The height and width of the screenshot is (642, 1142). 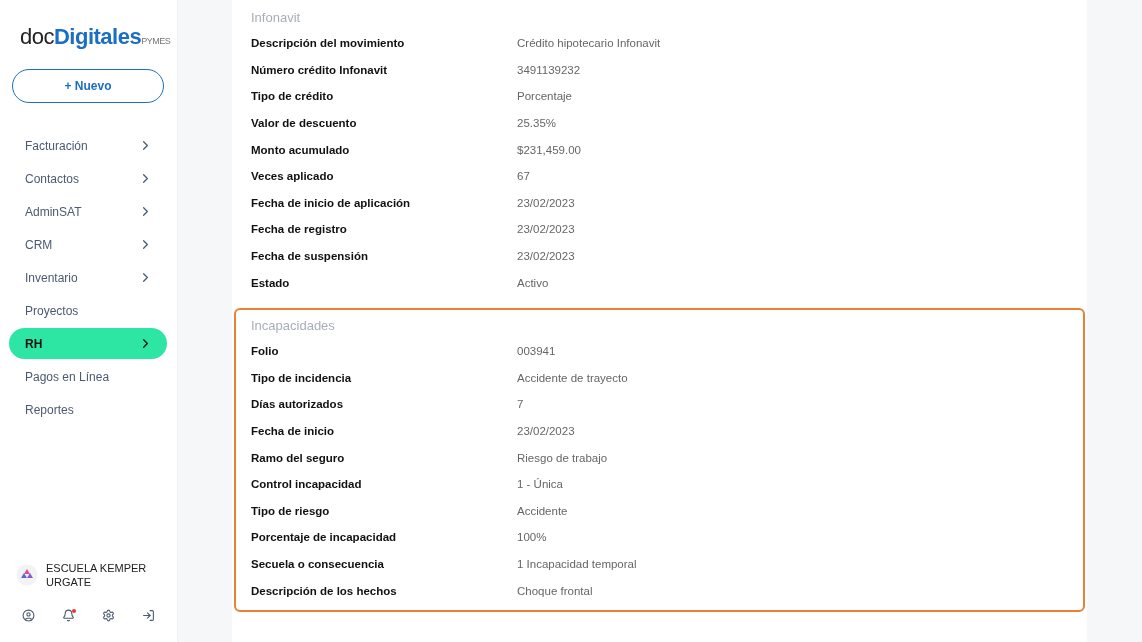 What do you see at coordinates (307, 484) in the screenshot?
I see `field-label: Control incapacidad` at bounding box center [307, 484].